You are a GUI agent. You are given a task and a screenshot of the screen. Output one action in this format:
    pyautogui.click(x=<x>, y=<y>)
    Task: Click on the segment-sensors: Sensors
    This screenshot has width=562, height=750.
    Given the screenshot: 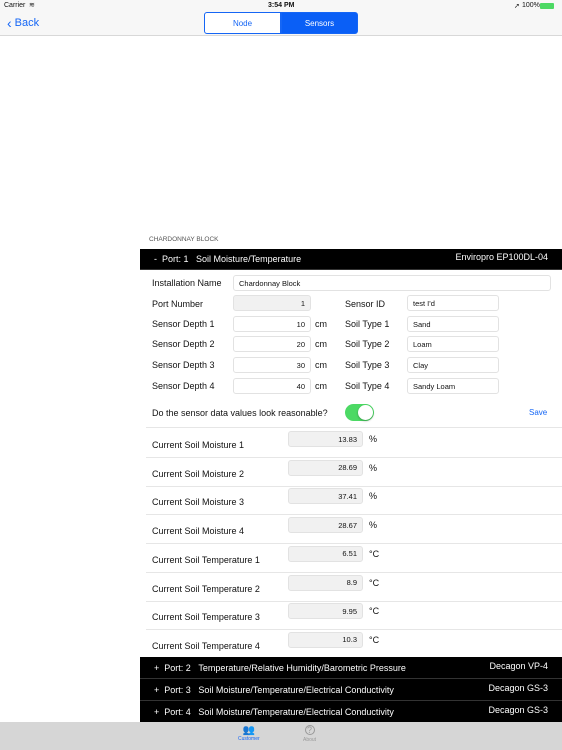 What is the action you would take?
    pyautogui.click(x=319, y=23)
    